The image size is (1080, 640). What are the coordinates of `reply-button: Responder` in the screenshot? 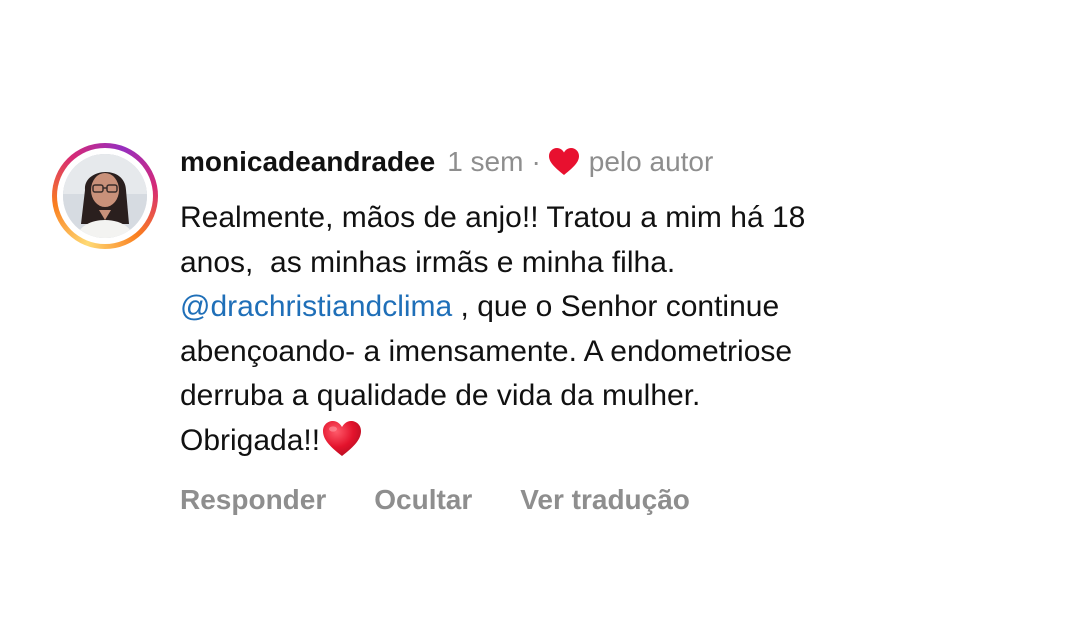 It's located at (253, 500).